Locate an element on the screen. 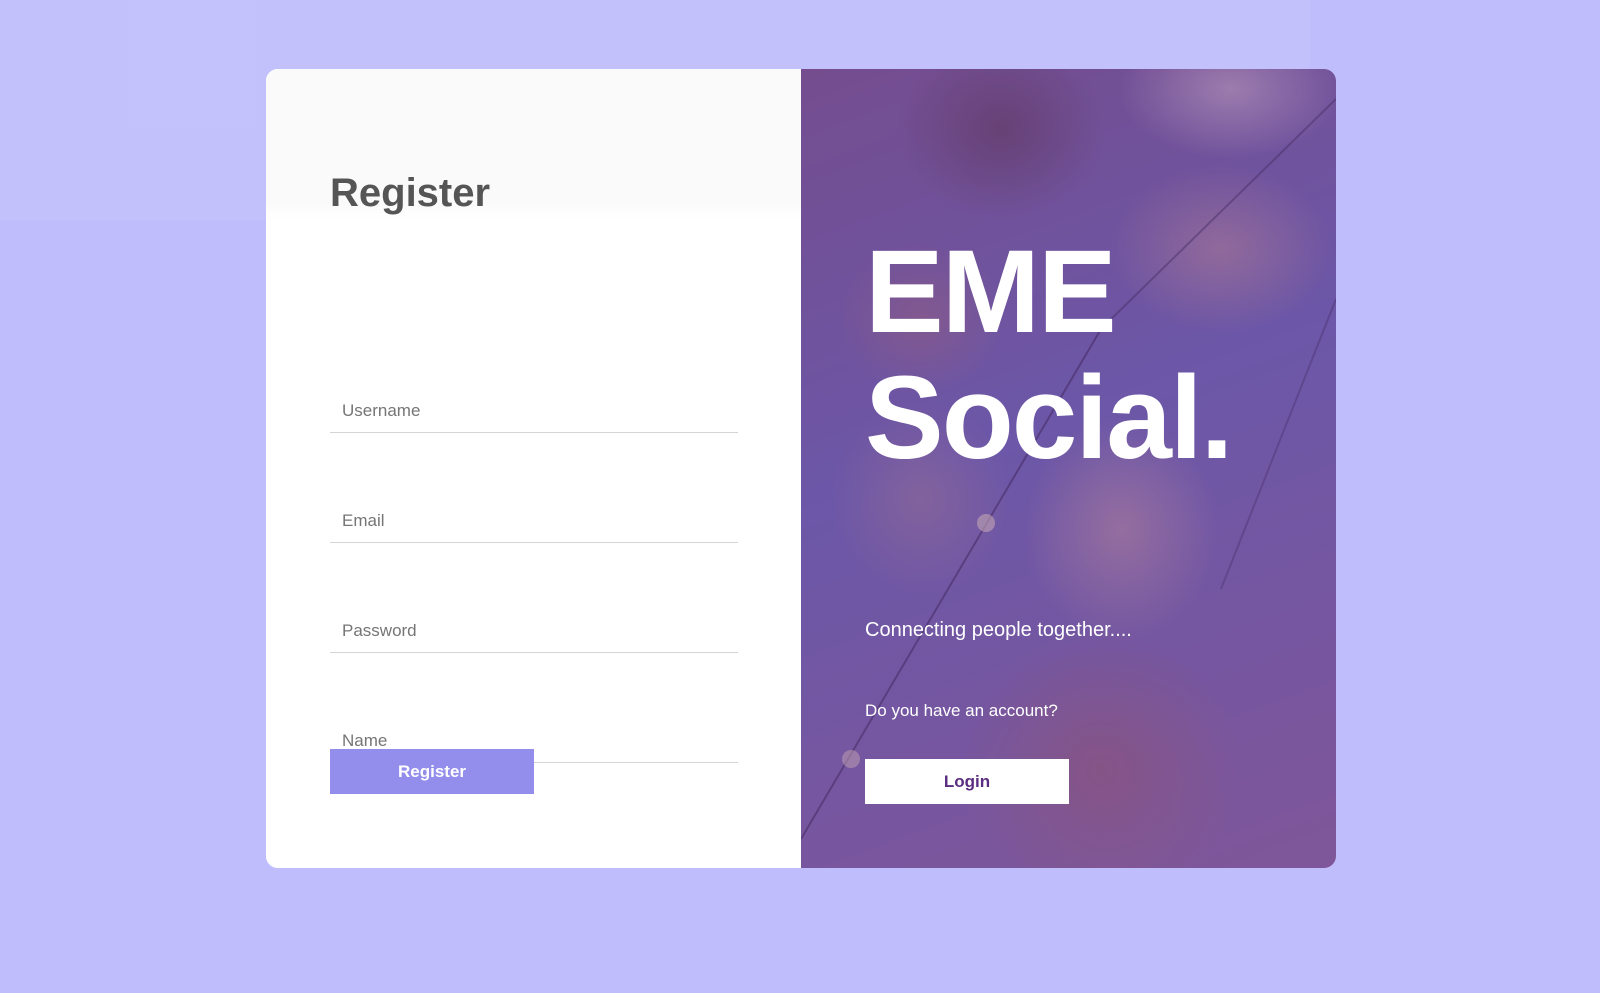 The width and height of the screenshot is (1600, 993). register-button: Register is located at coordinates (432, 771).